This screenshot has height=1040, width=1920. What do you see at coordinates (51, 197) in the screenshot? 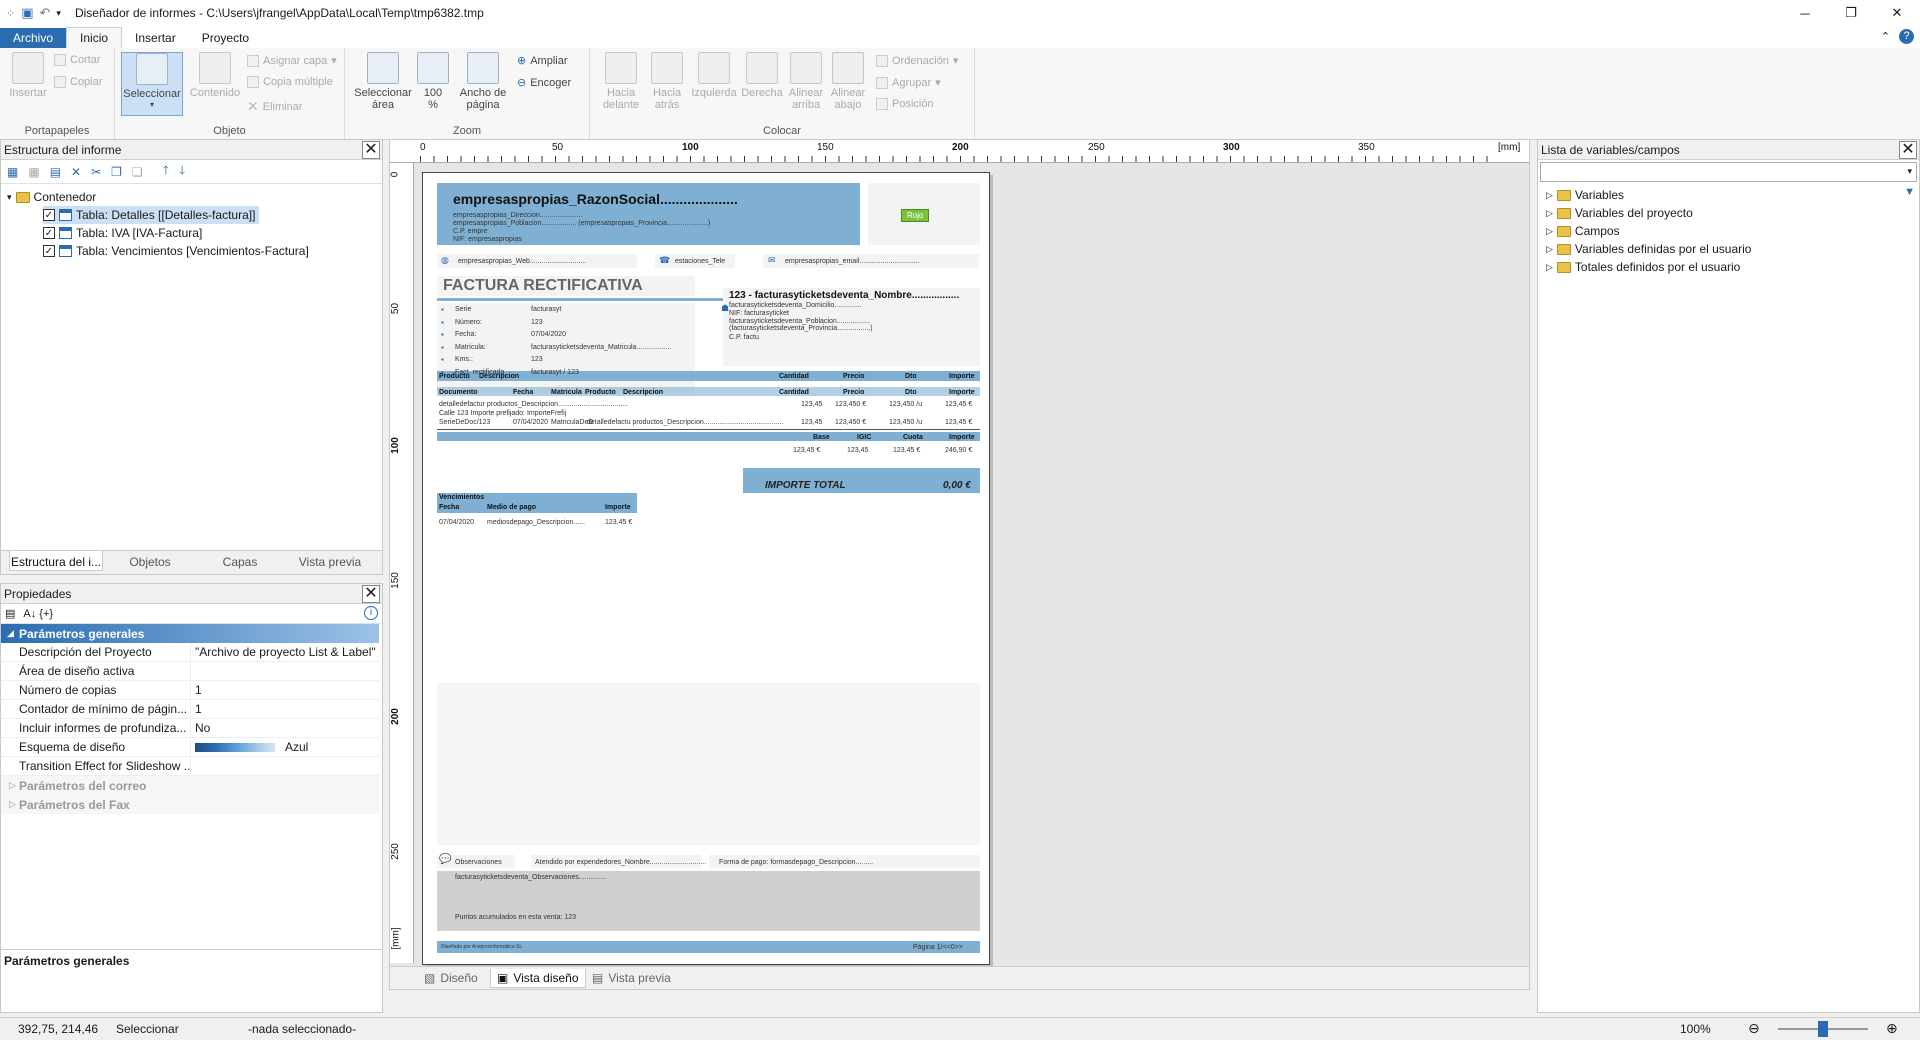
I see `tree-root: ▾ Contenedor` at bounding box center [51, 197].